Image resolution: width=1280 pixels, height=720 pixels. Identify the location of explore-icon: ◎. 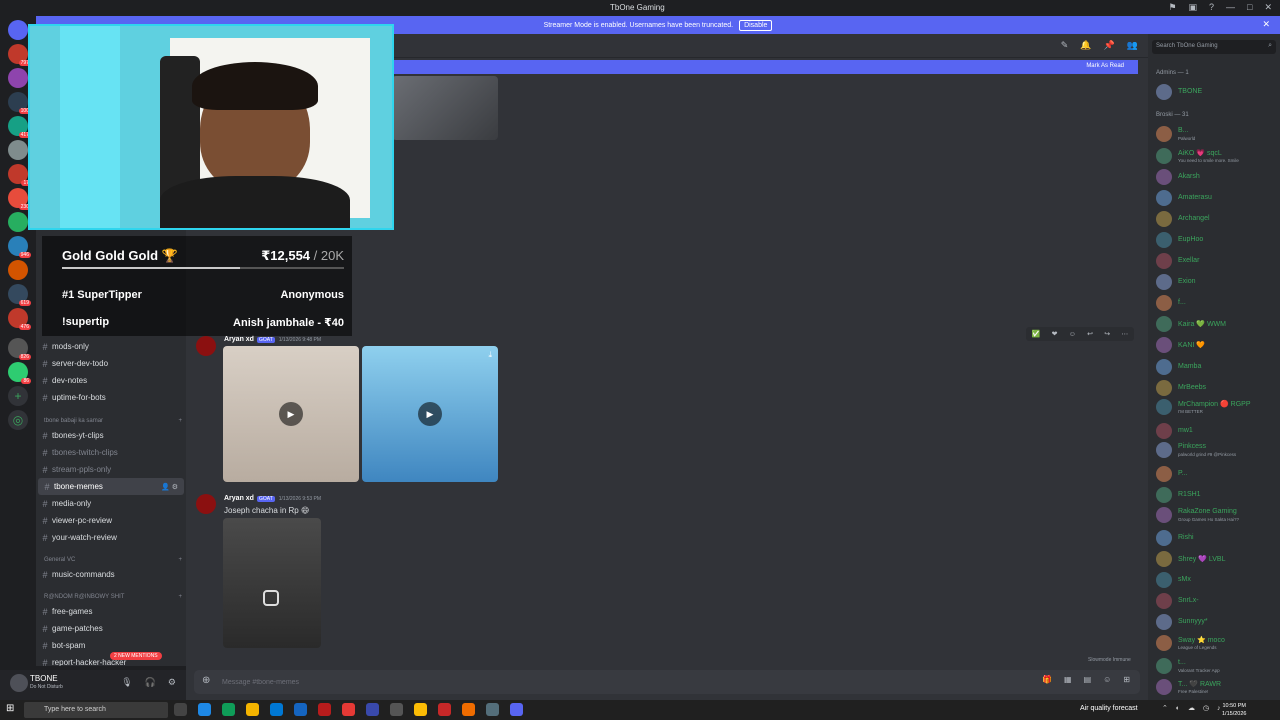
(18, 420).